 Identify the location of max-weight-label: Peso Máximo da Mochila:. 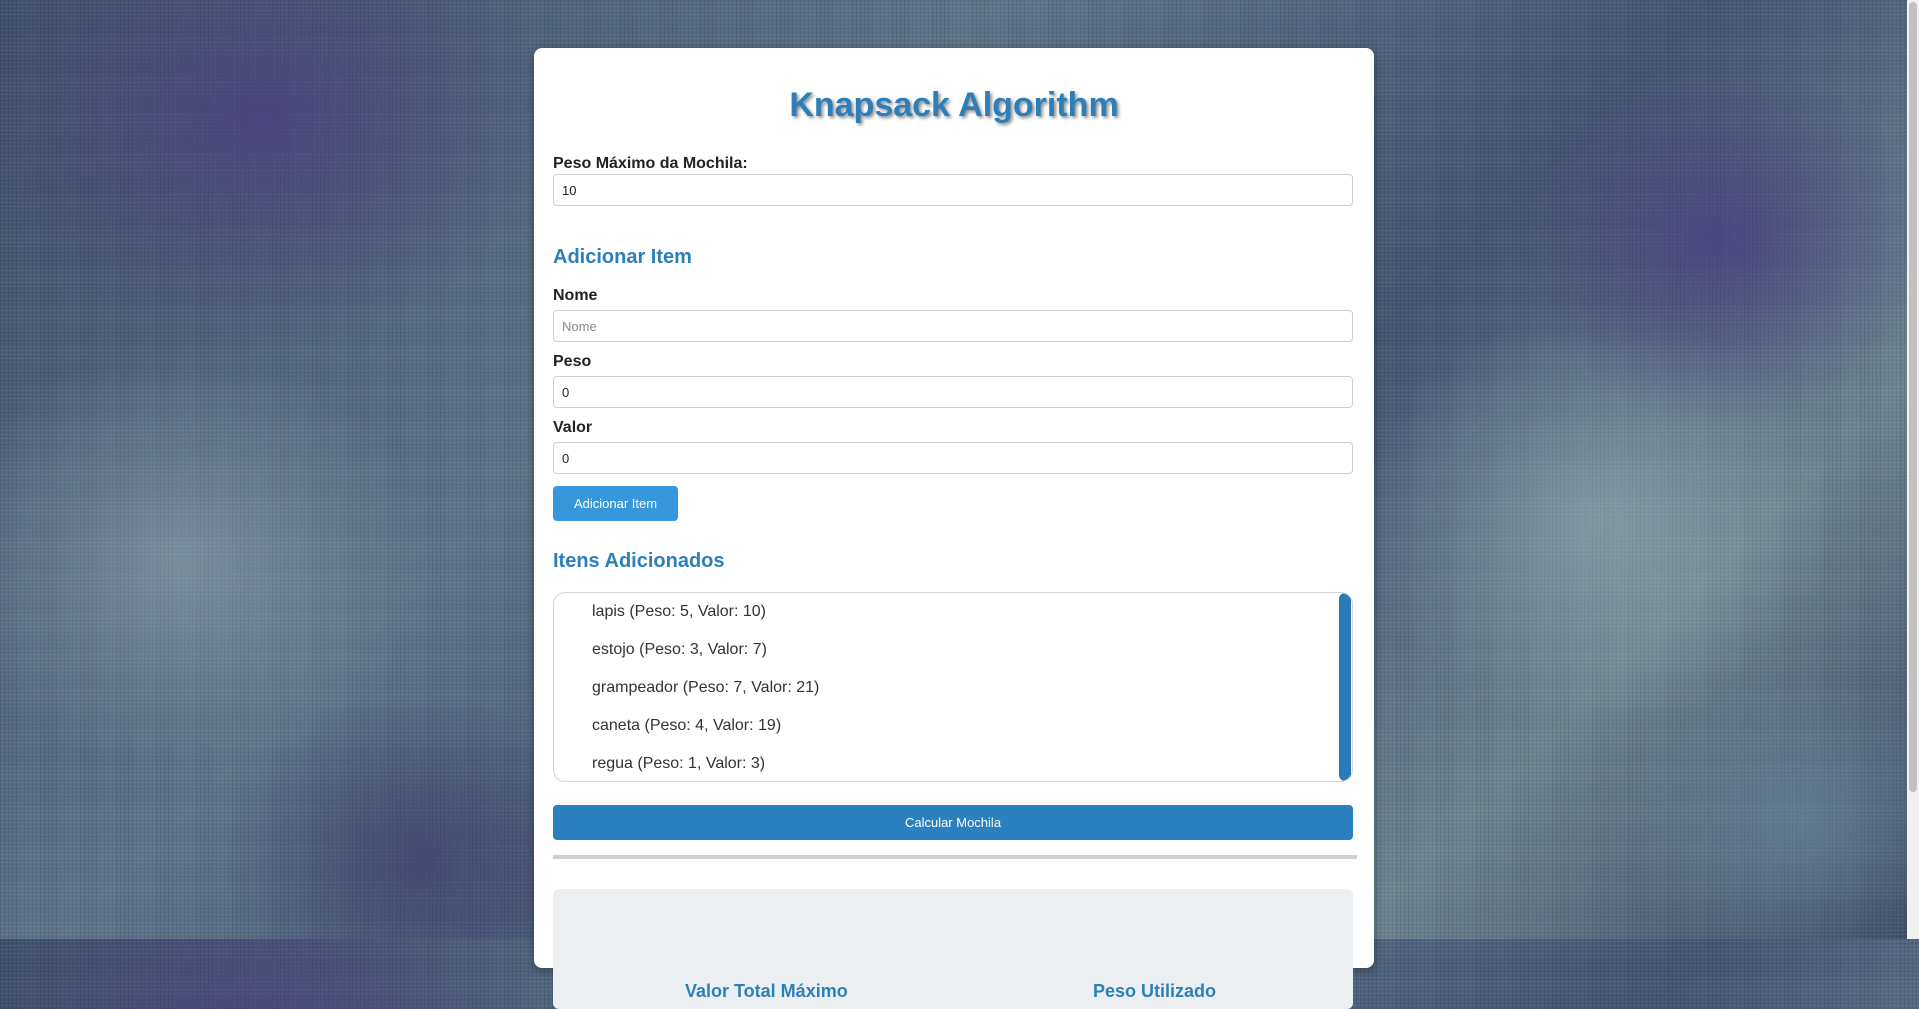
(650, 163).